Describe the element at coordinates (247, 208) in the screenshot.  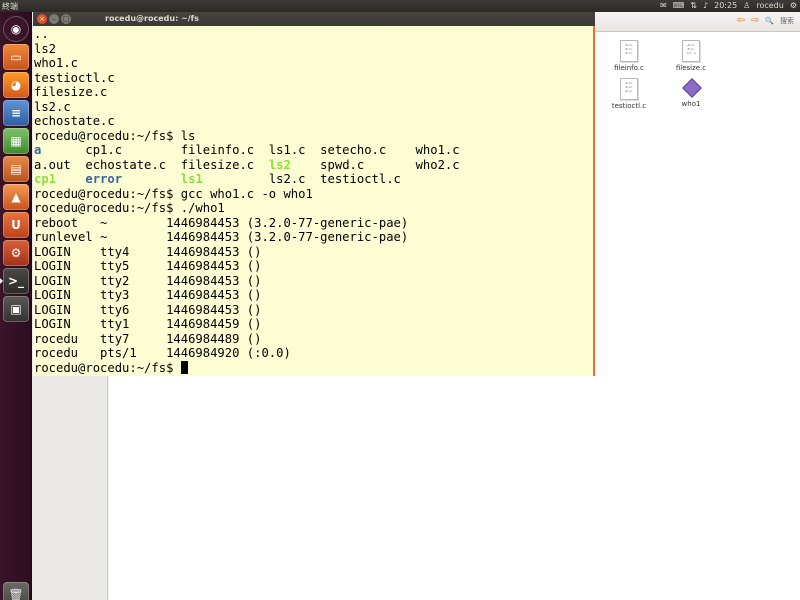
I see `terminal-line: rocedu@rocedu:~/fs$ ./who1` at that location.